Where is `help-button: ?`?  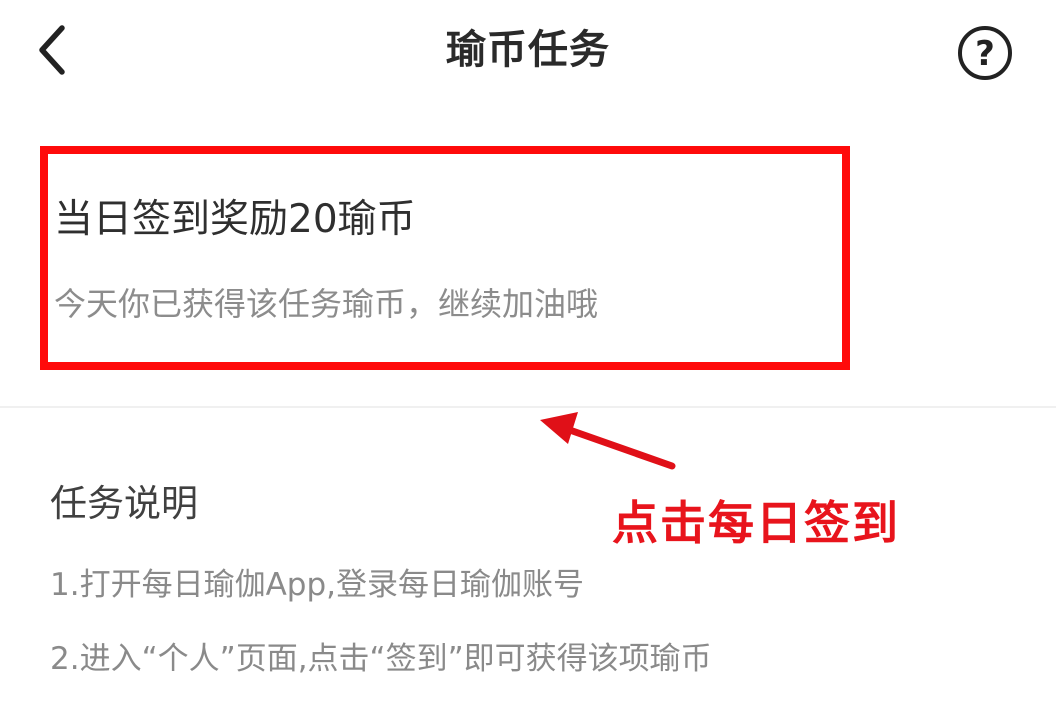 help-button: ? is located at coordinates (985, 53).